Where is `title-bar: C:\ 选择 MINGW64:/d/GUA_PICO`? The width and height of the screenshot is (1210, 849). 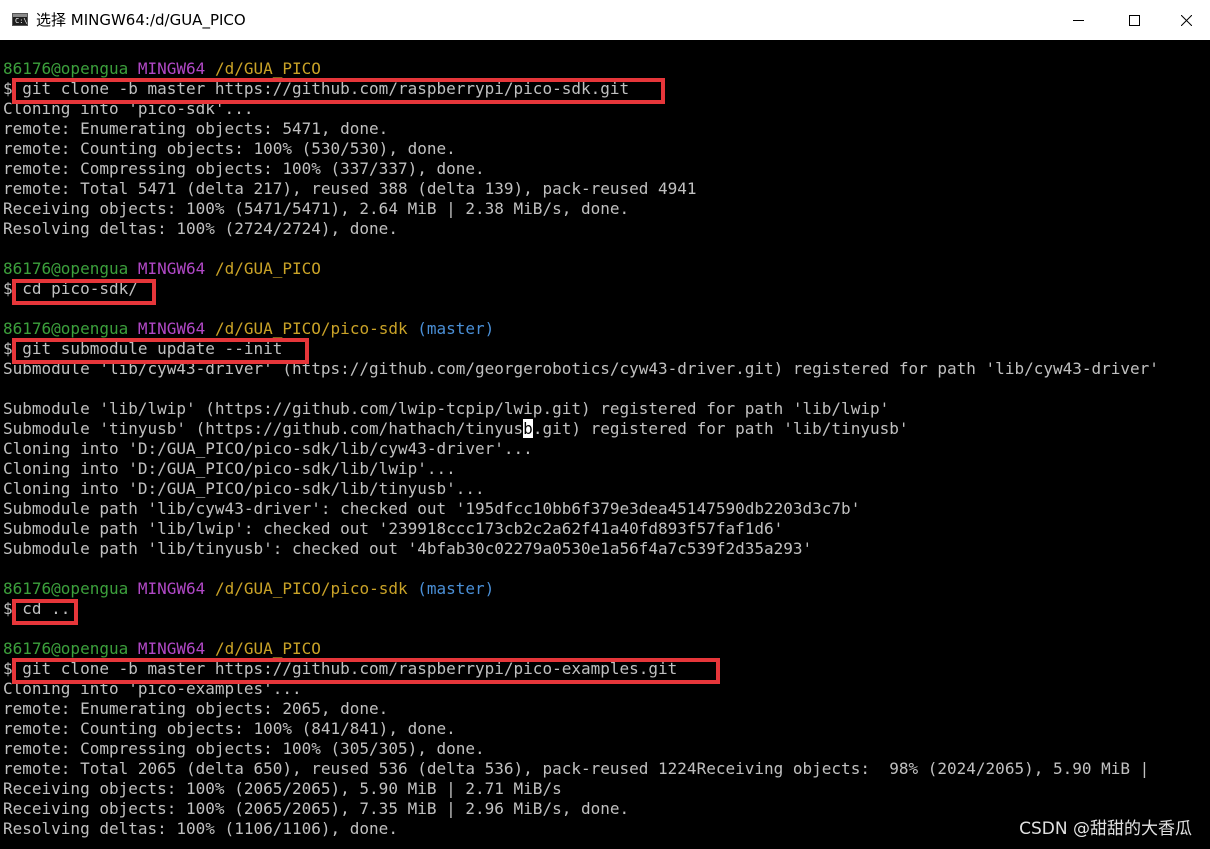
title-bar: C:\ 选择 MINGW64:/d/GUA_PICO is located at coordinates (605, 20).